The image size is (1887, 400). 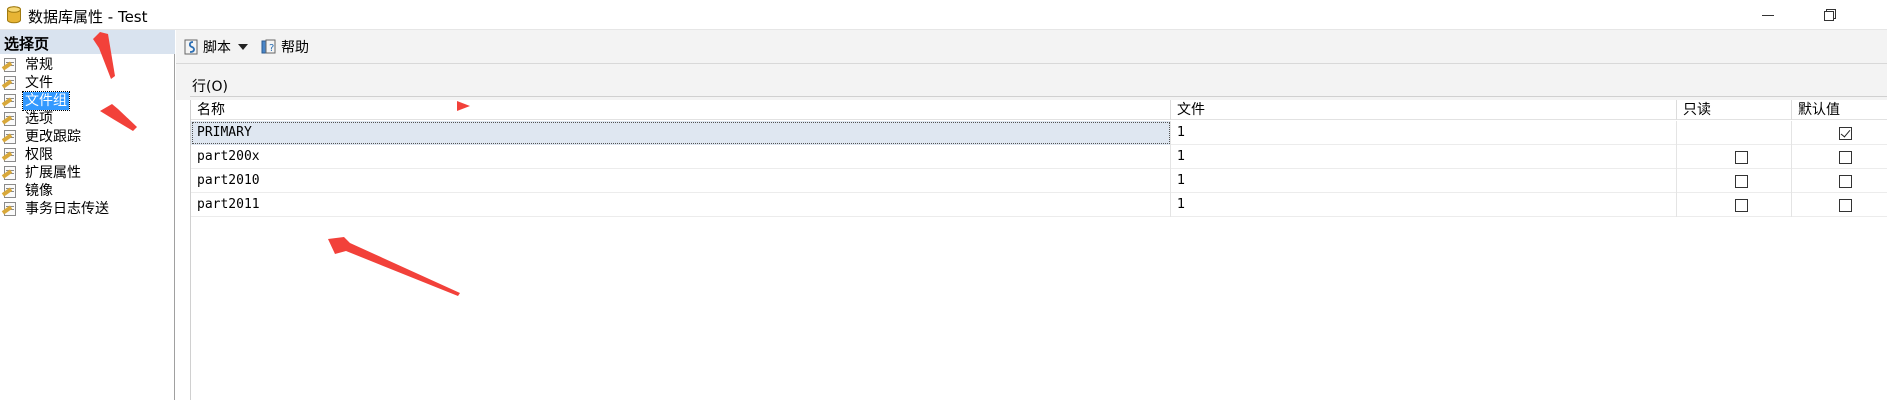 I want to click on restore-icon, so click(x=1830, y=15).